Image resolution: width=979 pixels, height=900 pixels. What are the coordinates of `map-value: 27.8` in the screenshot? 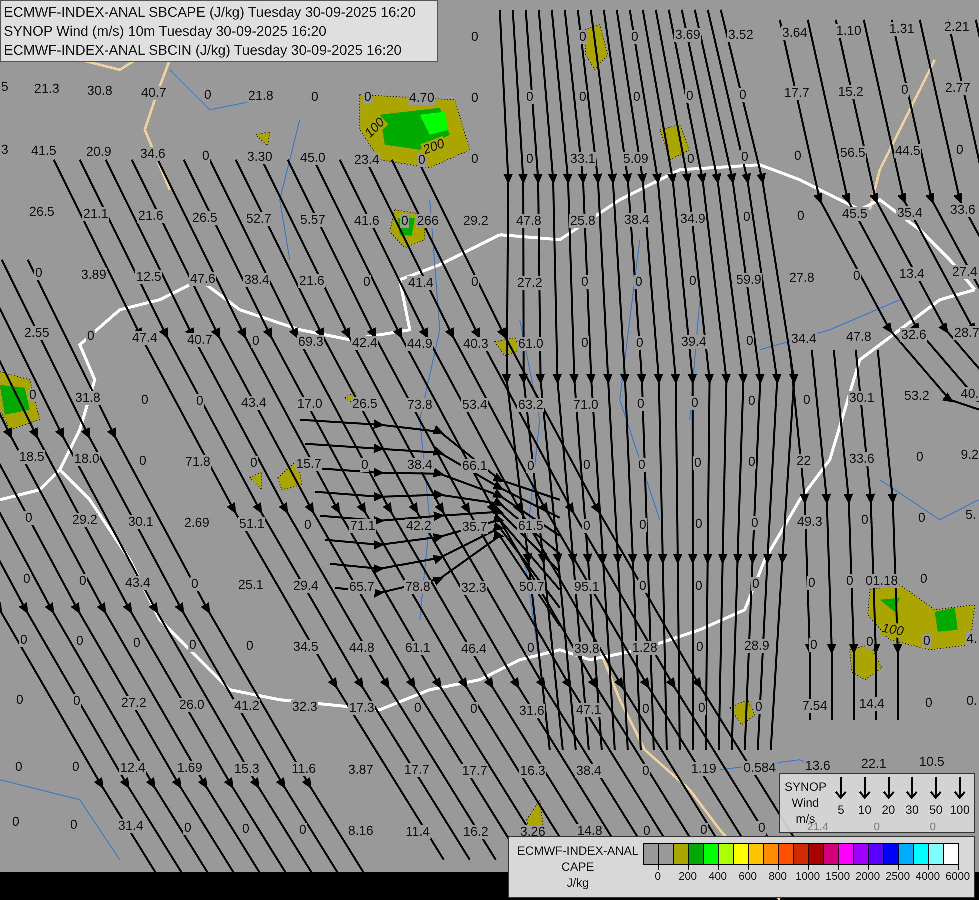 It's located at (802, 278).